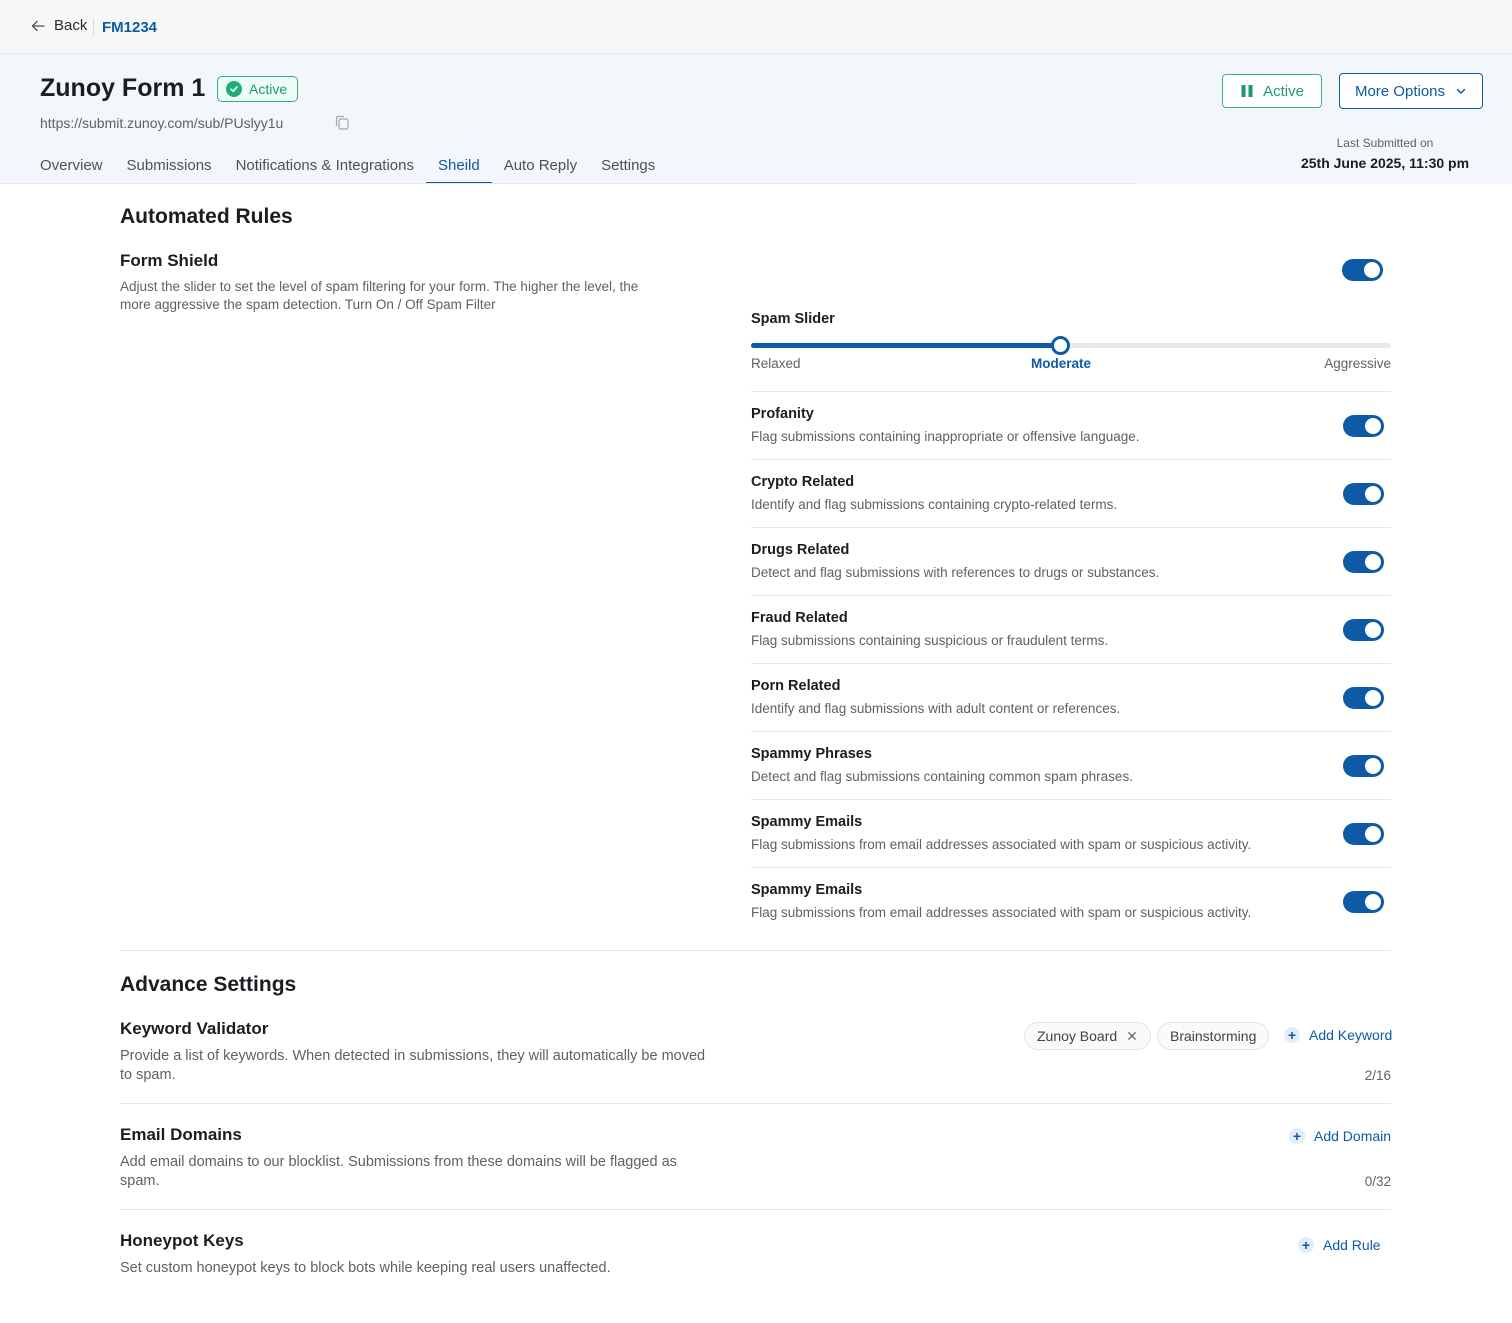 Image resolution: width=1512 pixels, height=1323 pixels. What do you see at coordinates (793, 319) in the screenshot?
I see `spam-slider-title: Spam Slider` at bounding box center [793, 319].